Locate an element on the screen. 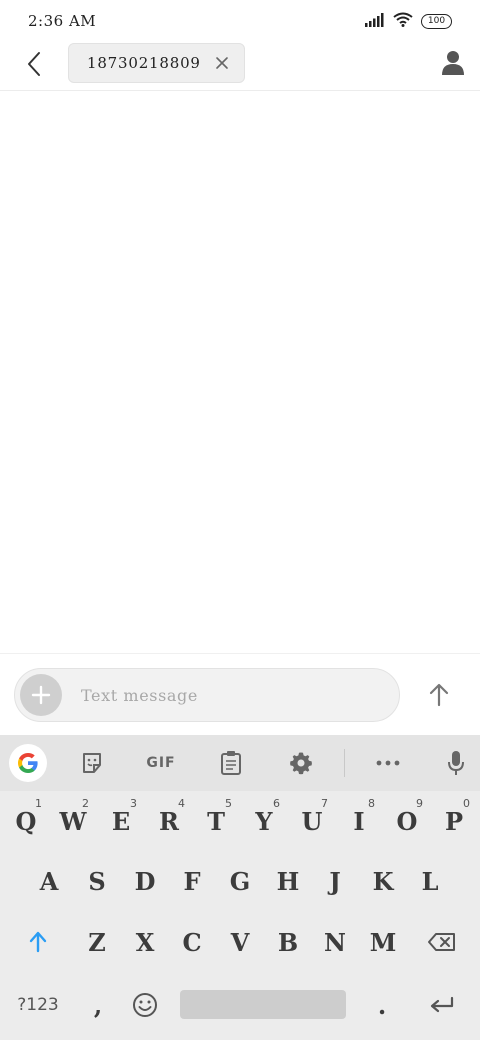  wifi-icon is located at coordinates (403, 21).